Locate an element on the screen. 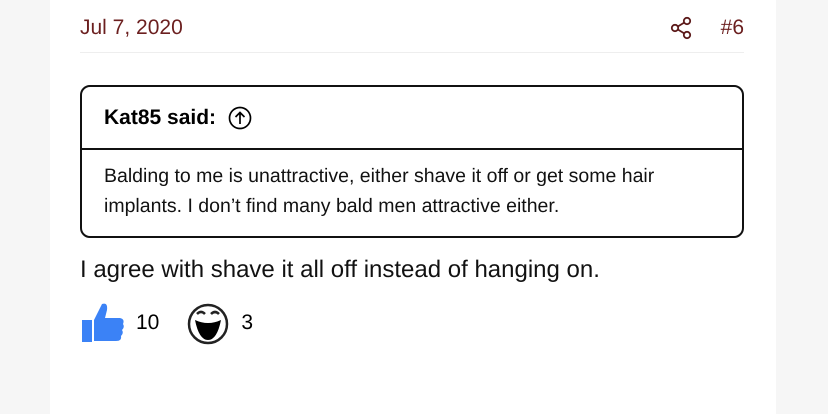  reaction-count: 3 is located at coordinates (247, 322).